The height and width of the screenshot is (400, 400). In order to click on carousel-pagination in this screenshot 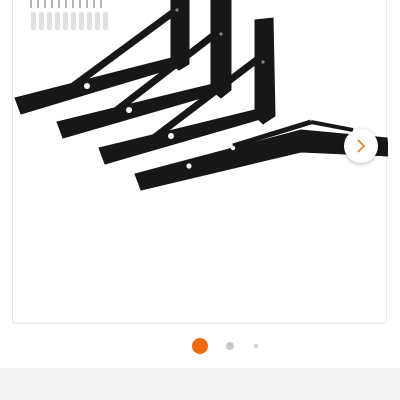, I will do `click(200, 346)`.